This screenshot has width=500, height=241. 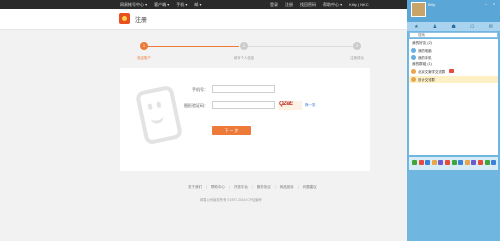 What do you see at coordinates (432, 72) in the screenshot?
I see `qq-item-name: 北京文案学交流群` at bounding box center [432, 72].